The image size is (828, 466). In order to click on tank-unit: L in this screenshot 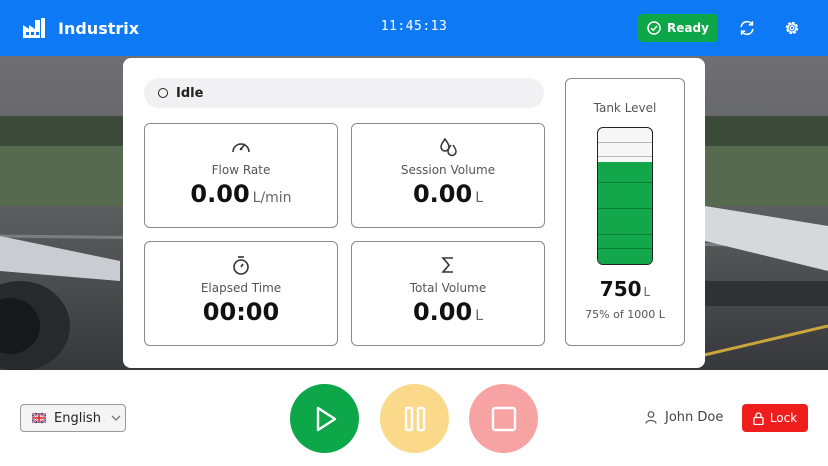, I will do `click(647, 292)`.